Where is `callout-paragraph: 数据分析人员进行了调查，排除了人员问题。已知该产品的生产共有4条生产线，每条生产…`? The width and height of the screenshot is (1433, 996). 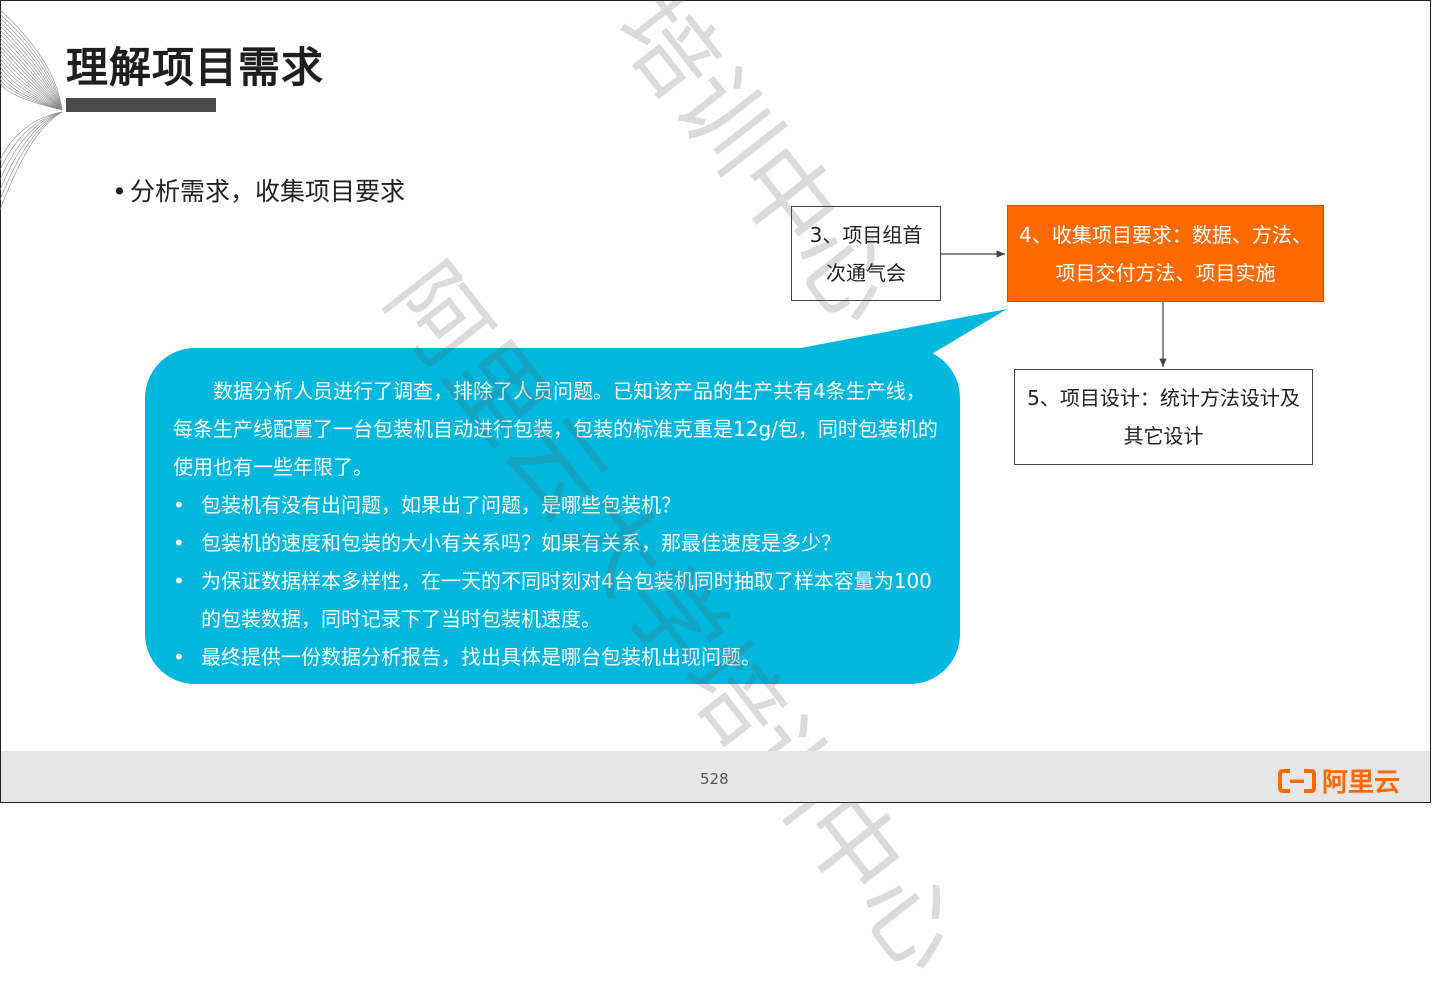 callout-paragraph: 数据分析人员进行了调查，排除了人员问题。已知该产品的生产共有4条生产线，每条生产… is located at coordinates (555, 429).